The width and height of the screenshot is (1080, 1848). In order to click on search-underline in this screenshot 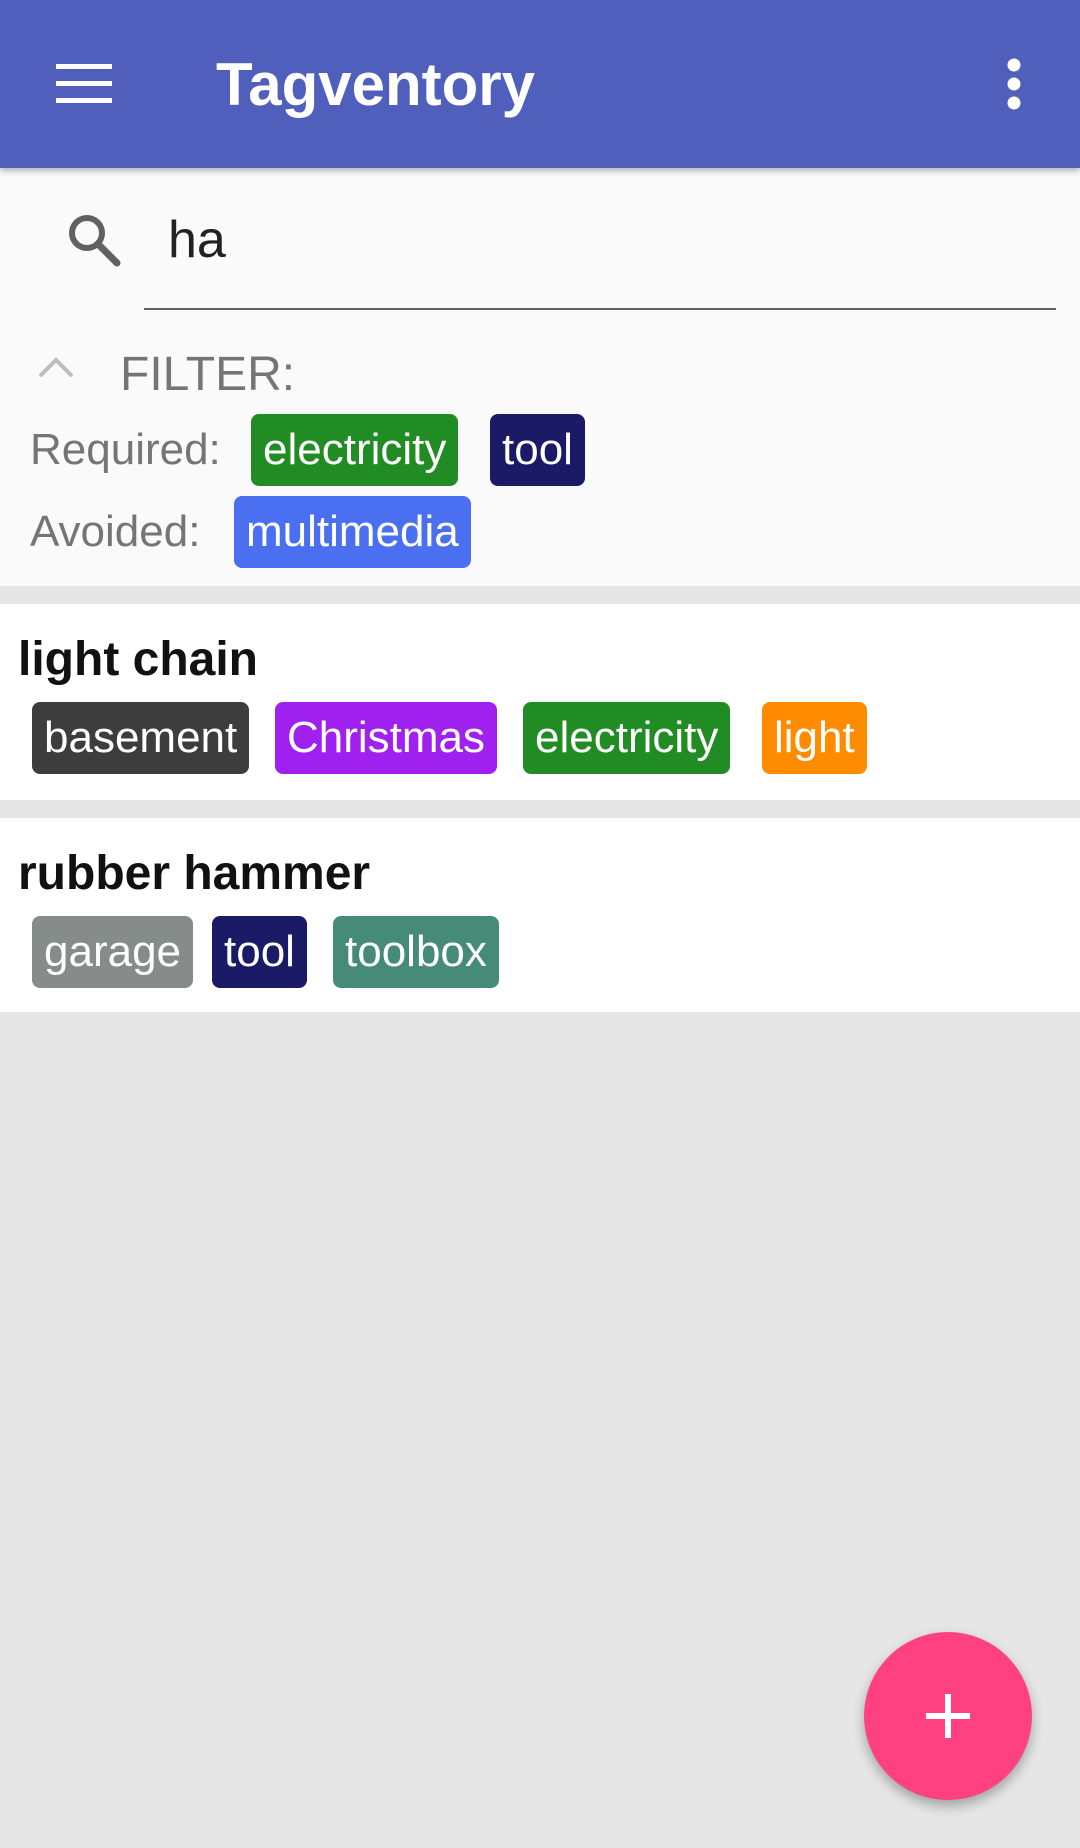, I will do `click(600, 309)`.